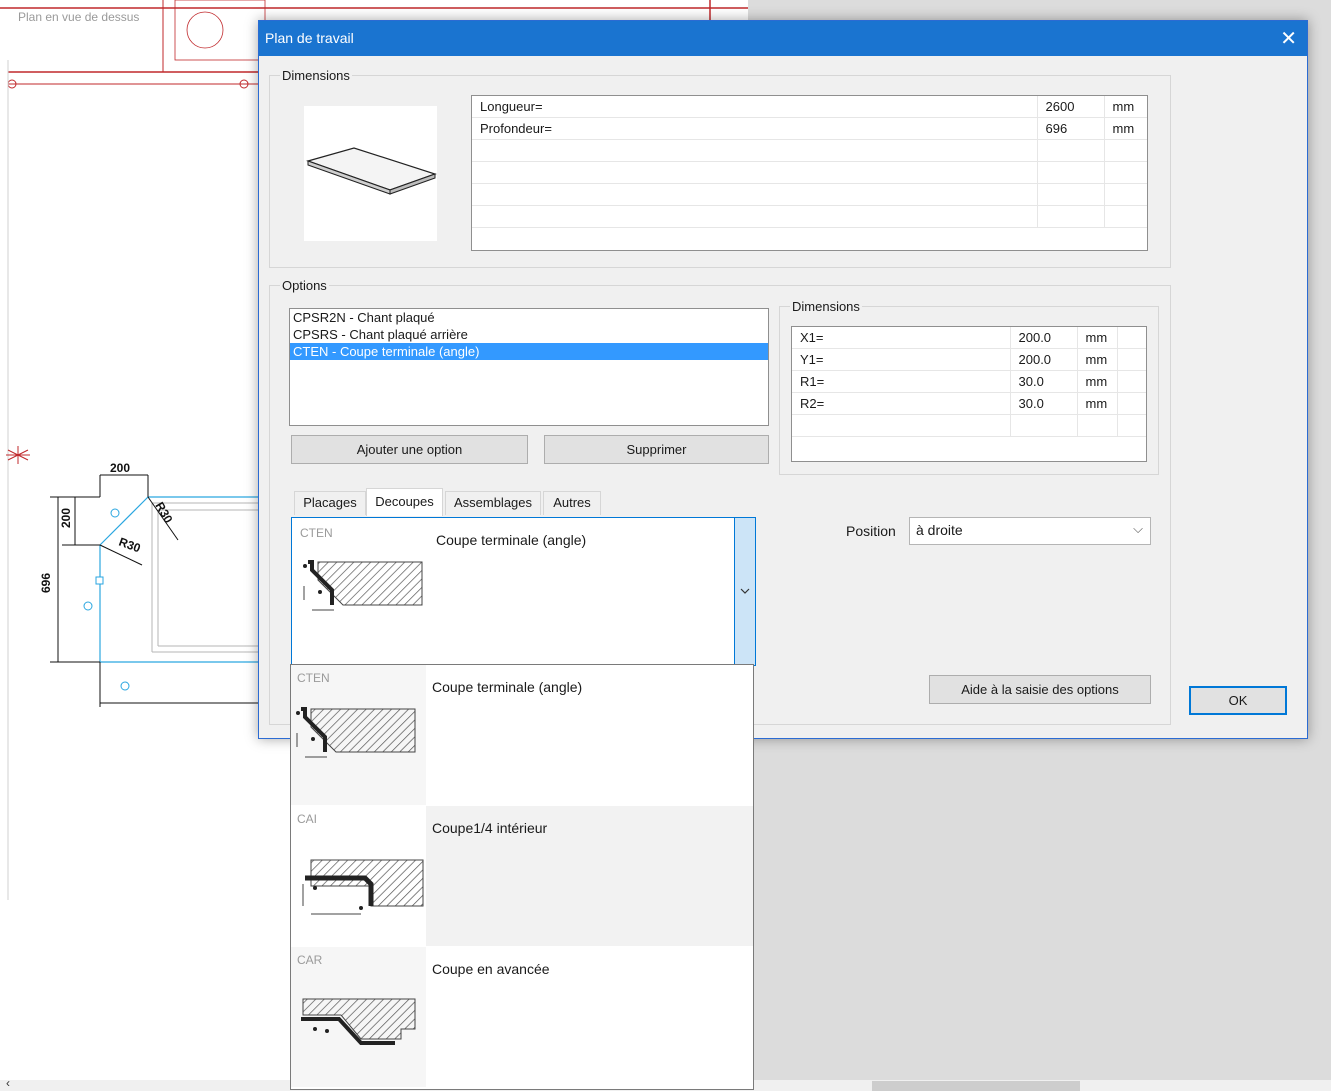 Image resolution: width=1331 pixels, height=1091 pixels. I want to click on ok-button: OK, so click(1238, 700).